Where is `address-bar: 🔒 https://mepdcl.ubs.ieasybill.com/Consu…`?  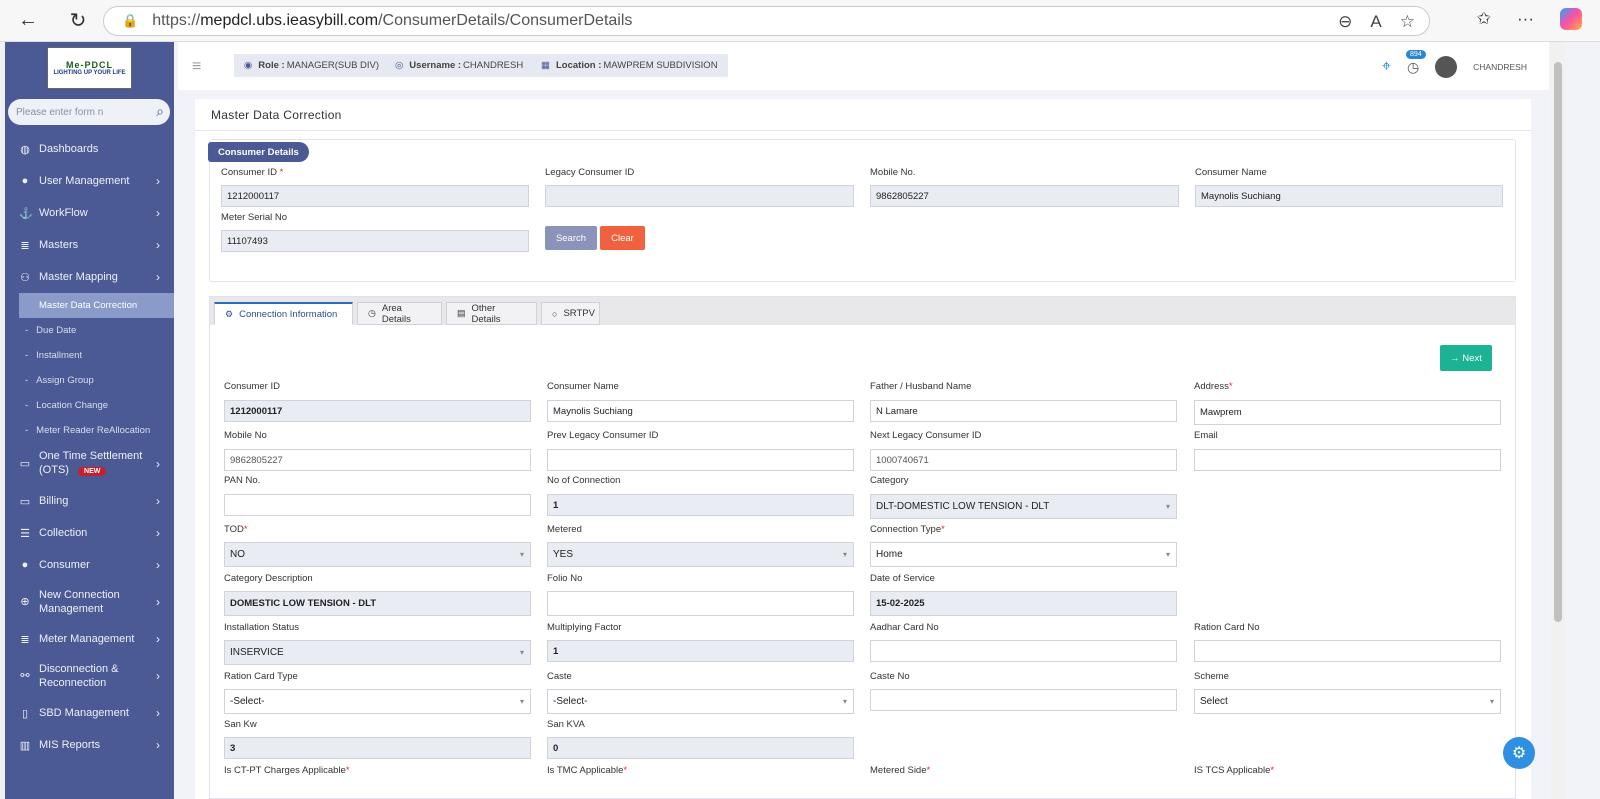 address-bar: 🔒 https://mepdcl.ubs.ieasybill.com/Consu… is located at coordinates (766, 21).